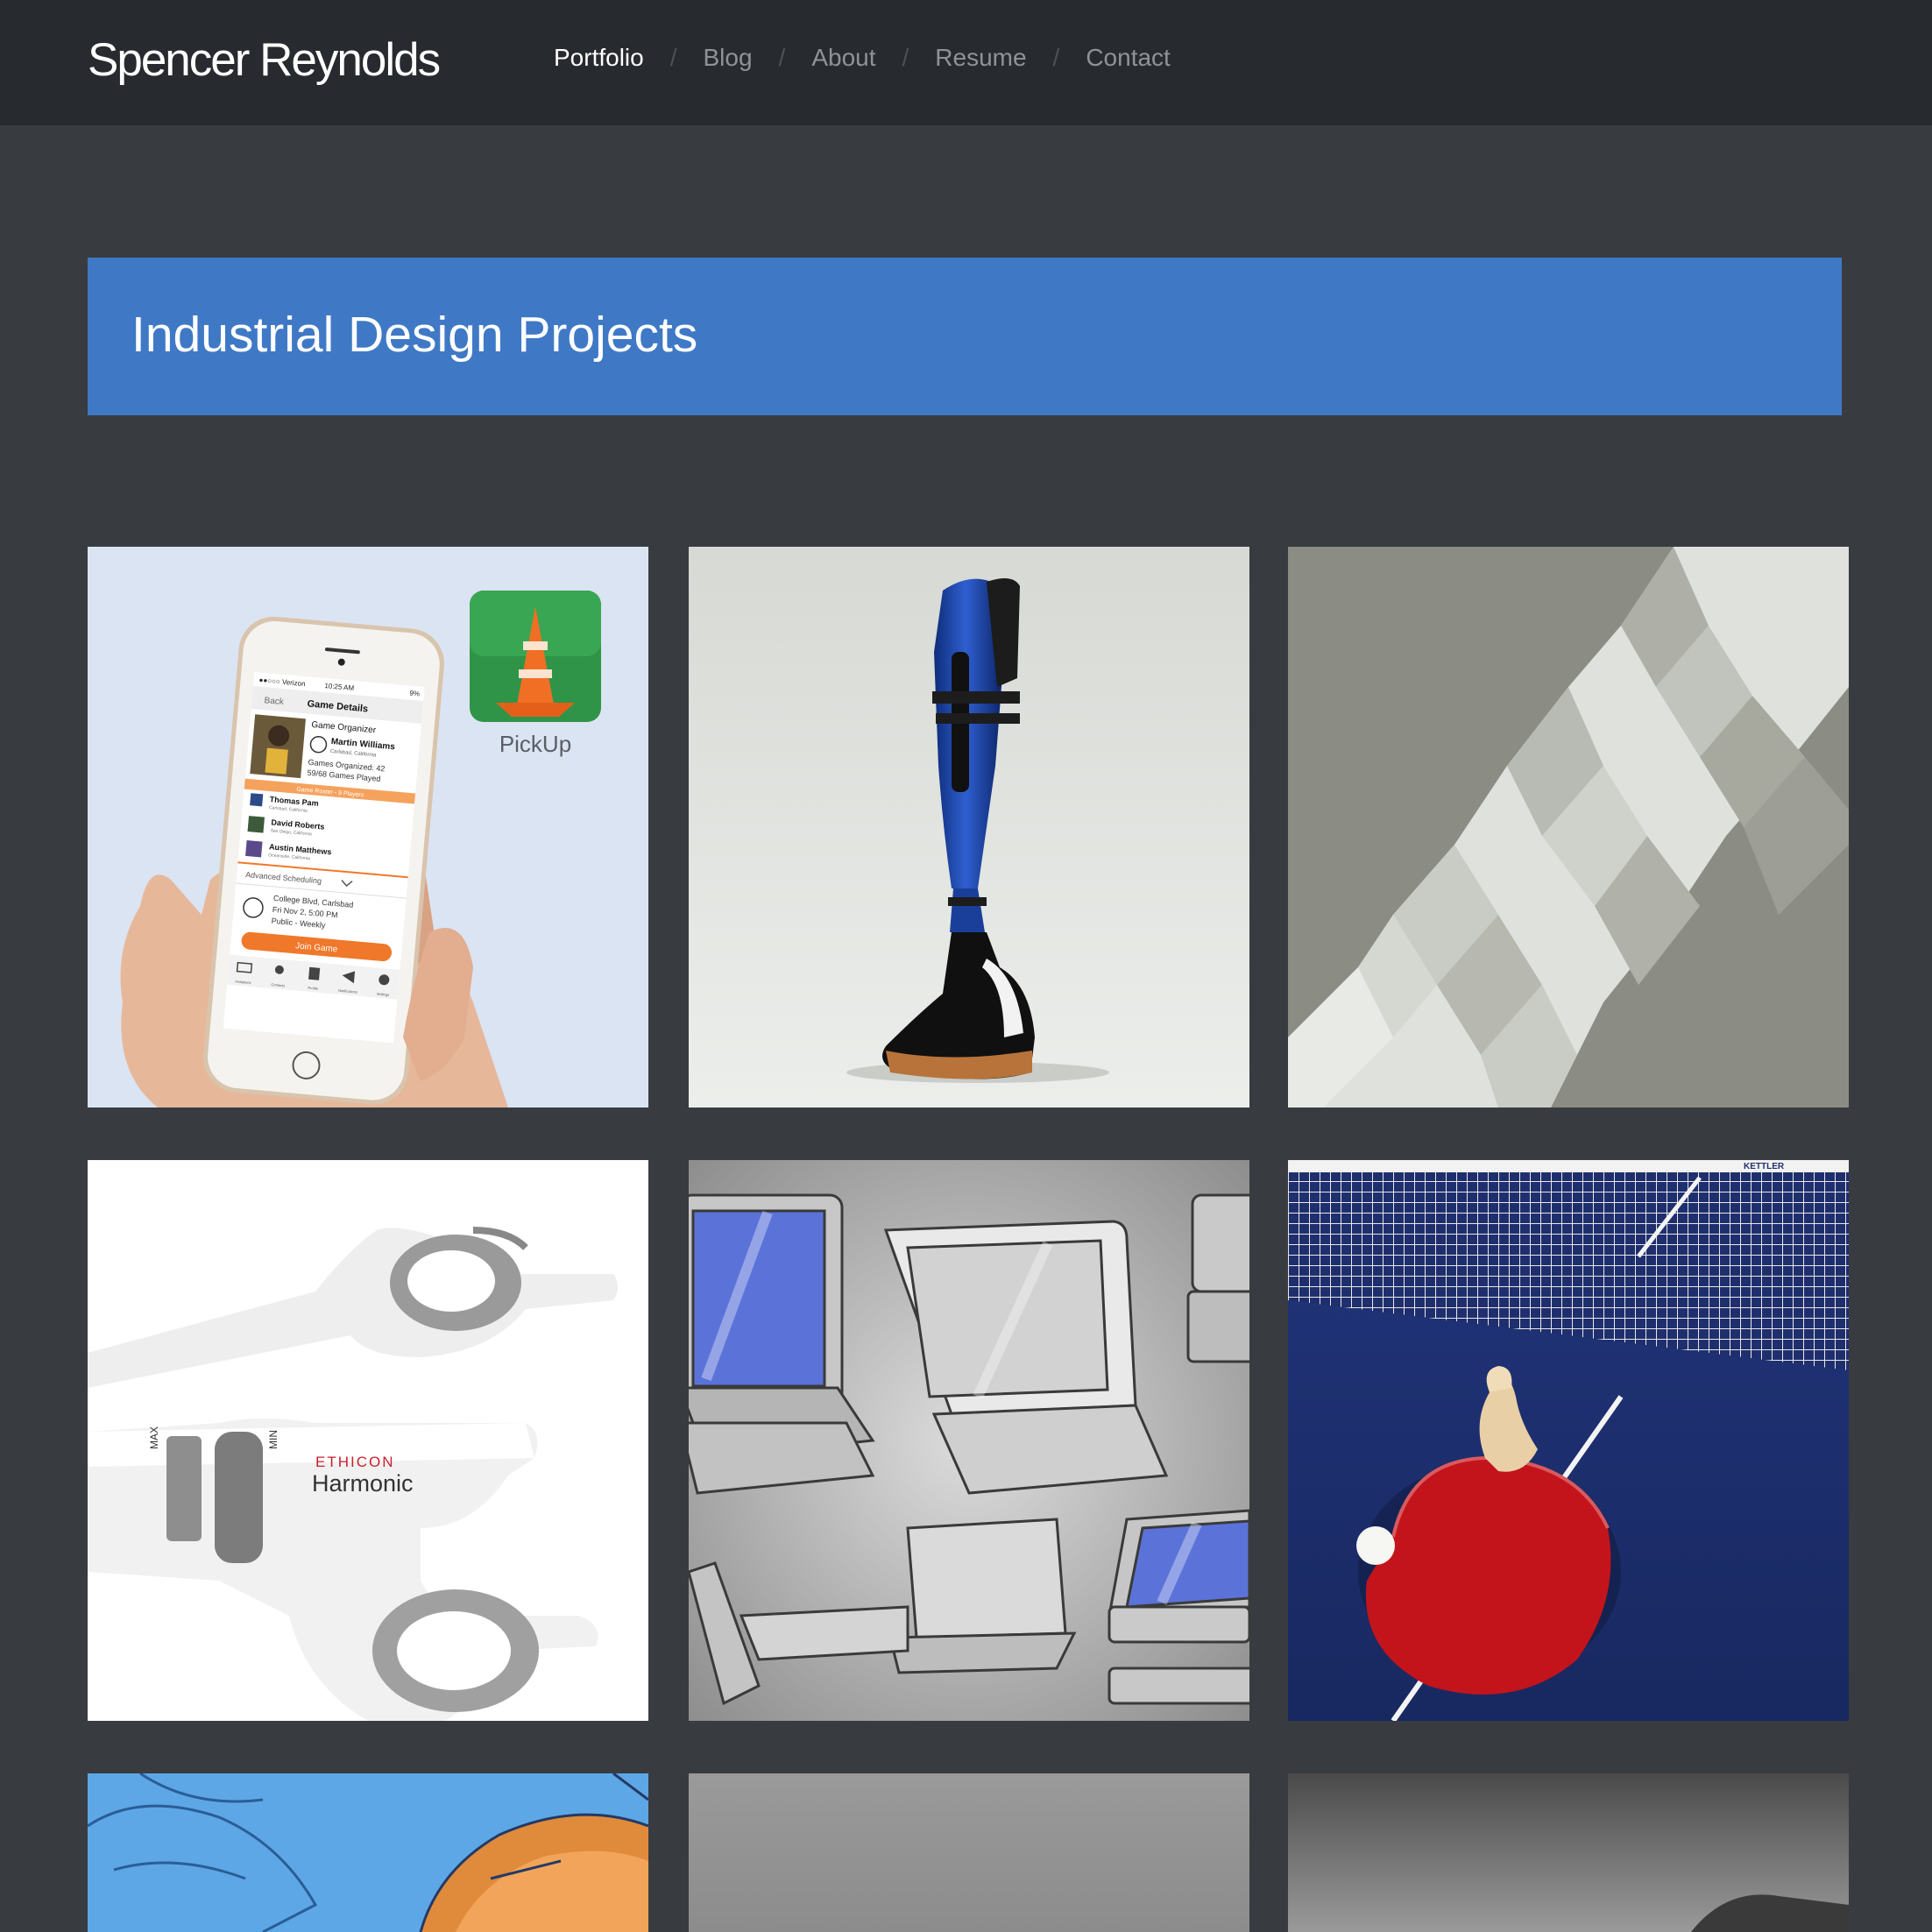 Image resolution: width=1932 pixels, height=1932 pixels. I want to click on project-tile-vehicle-sketch, so click(368, 1852).